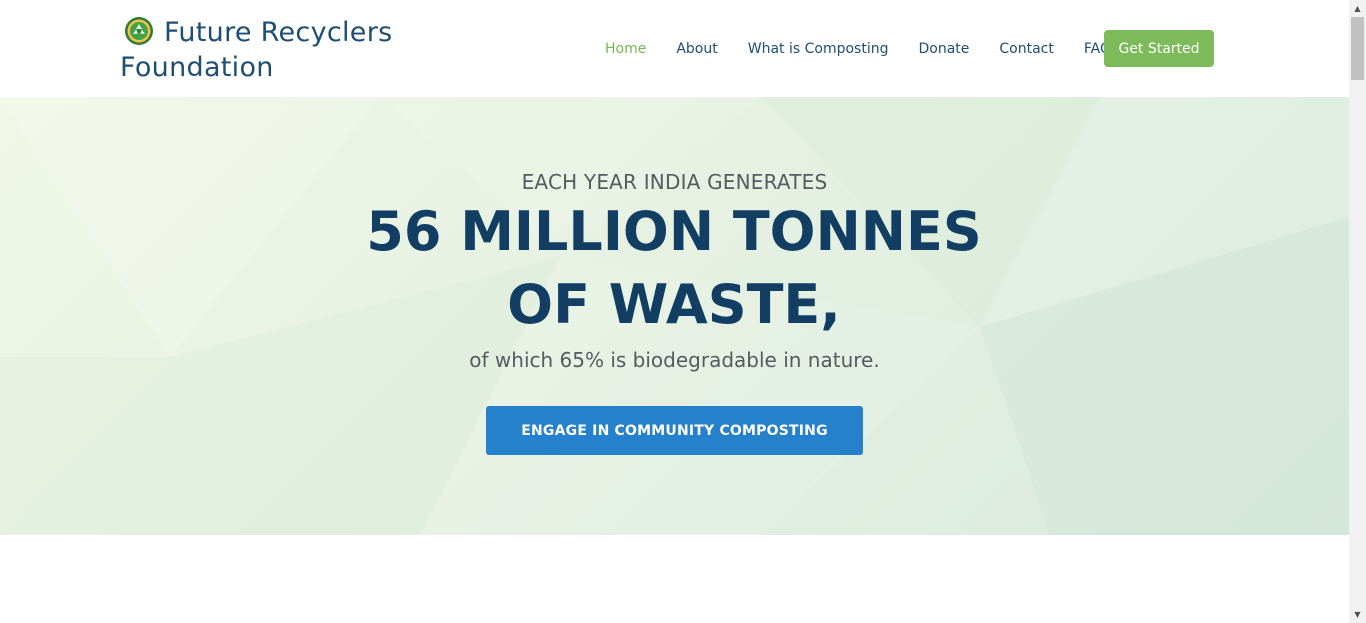  What do you see at coordinates (278, 32) in the screenshot?
I see `brand-name-line1: Future Recyclers` at bounding box center [278, 32].